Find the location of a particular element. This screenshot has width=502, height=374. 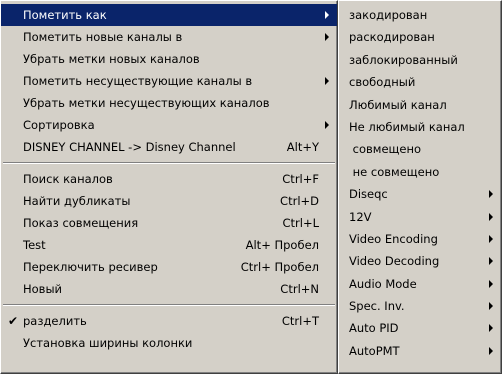

submenu-item-6: совмещено is located at coordinates (420, 149).